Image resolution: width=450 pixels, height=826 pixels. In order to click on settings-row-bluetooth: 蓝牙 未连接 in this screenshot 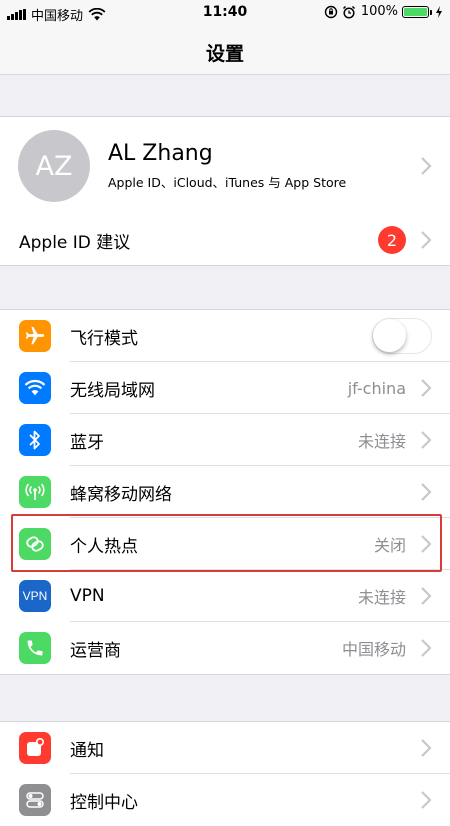, I will do `click(225, 440)`.